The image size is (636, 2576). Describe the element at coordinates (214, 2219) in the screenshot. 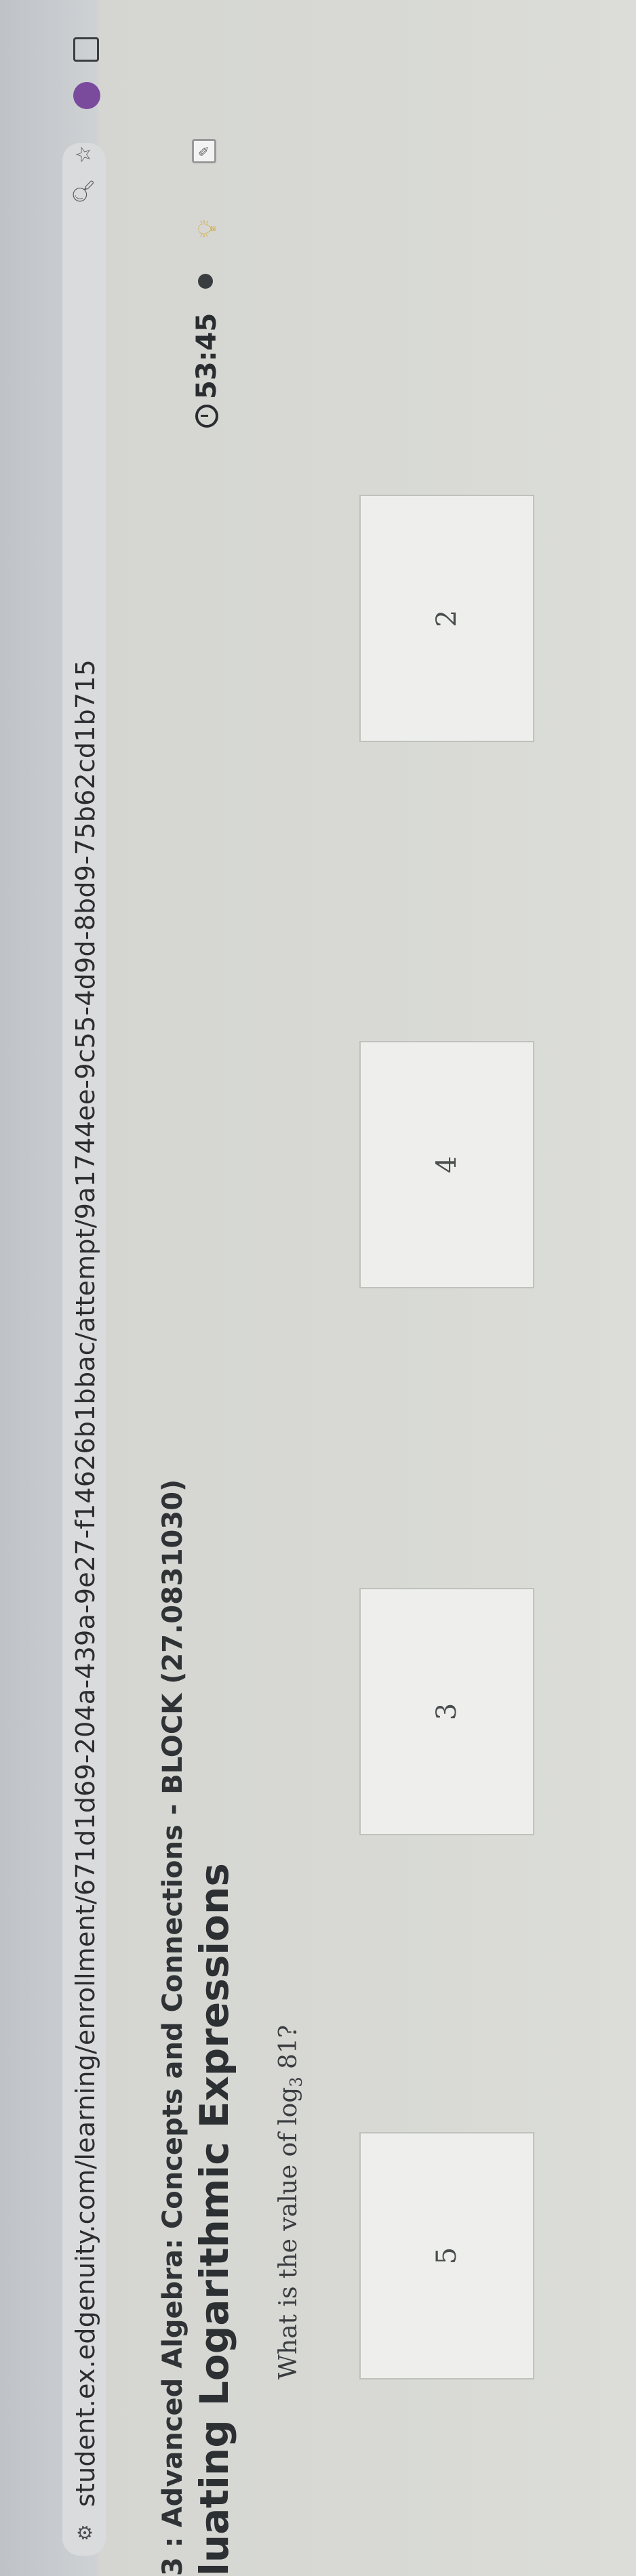

I see `lesson-title: luating Logarithmic Expressions` at that location.